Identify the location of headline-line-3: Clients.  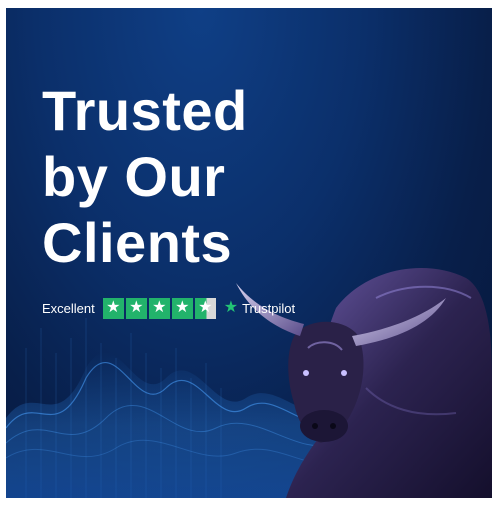
(137, 242).